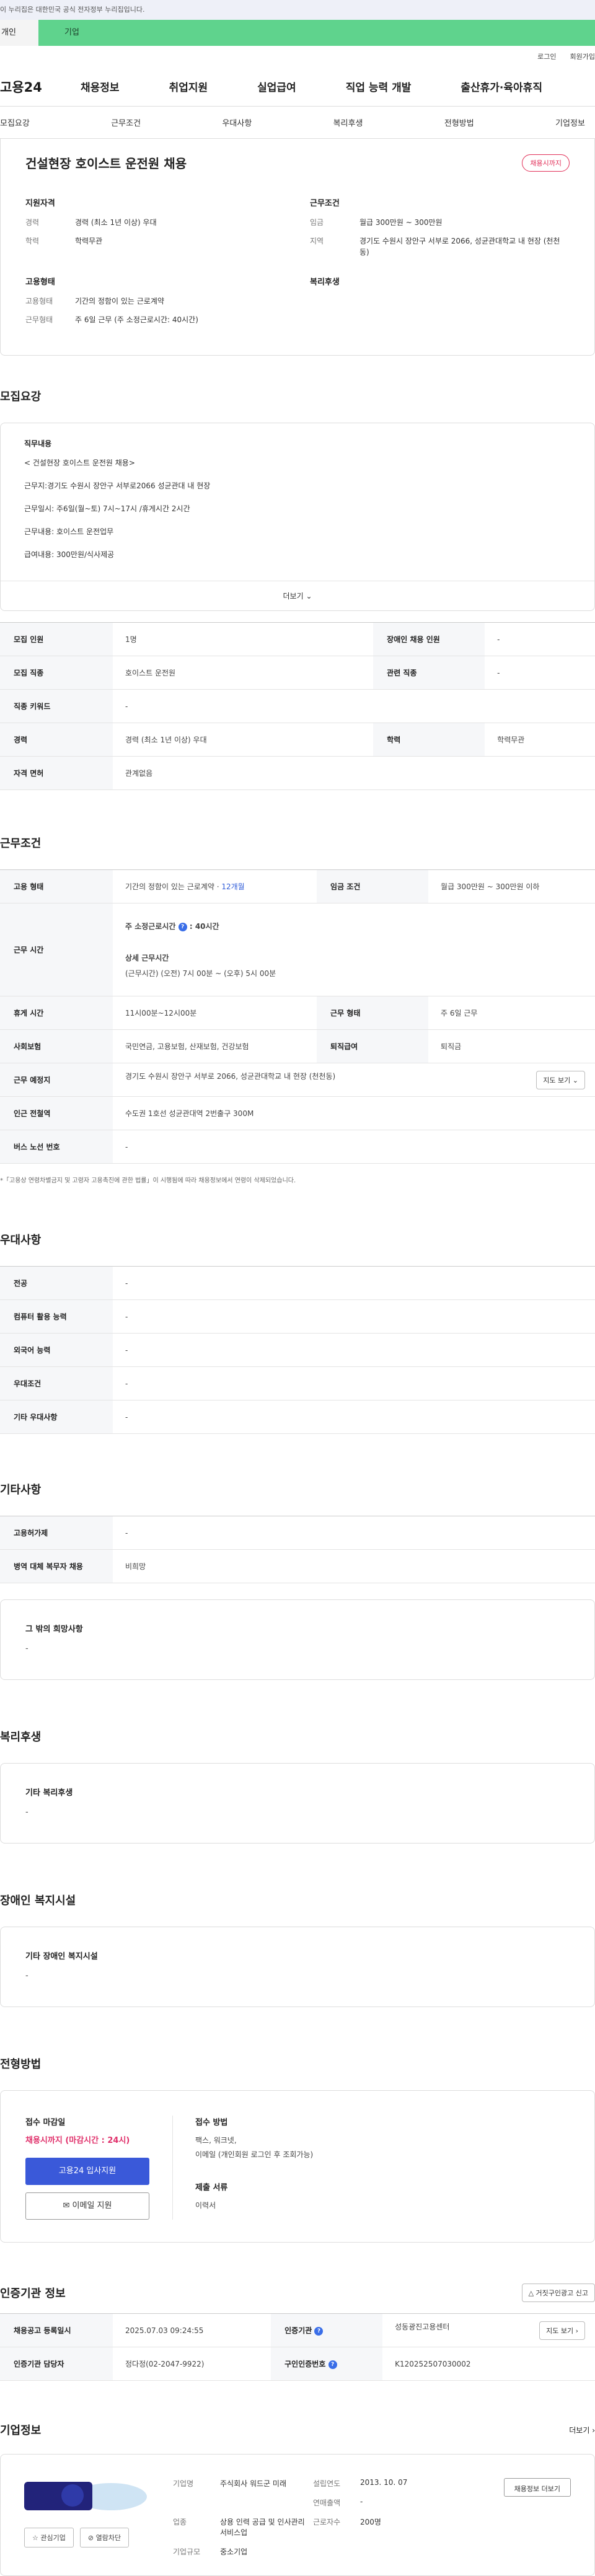  I want to click on agency-section-title: 인증기관 정보, so click(33, 2294).